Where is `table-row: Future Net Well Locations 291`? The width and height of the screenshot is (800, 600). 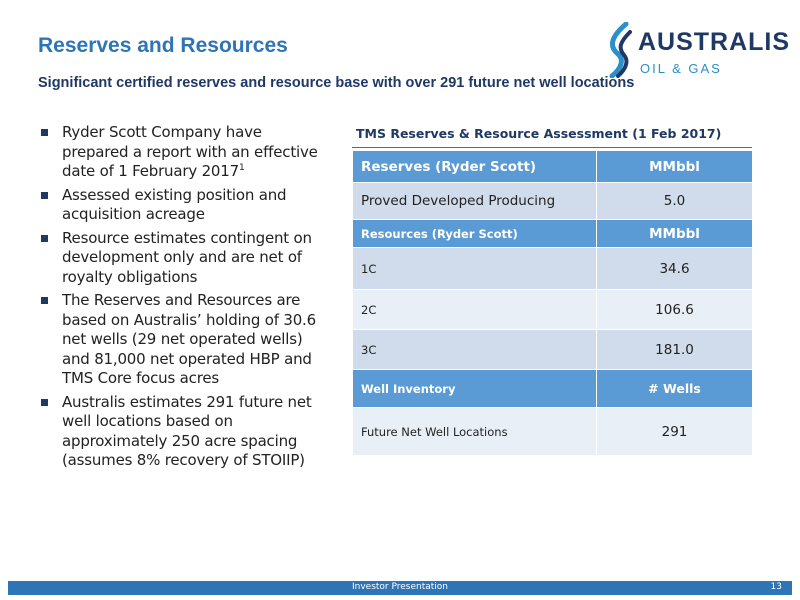
table-row: Future Net Well Locations 291 is located at coordinates (552, 431).